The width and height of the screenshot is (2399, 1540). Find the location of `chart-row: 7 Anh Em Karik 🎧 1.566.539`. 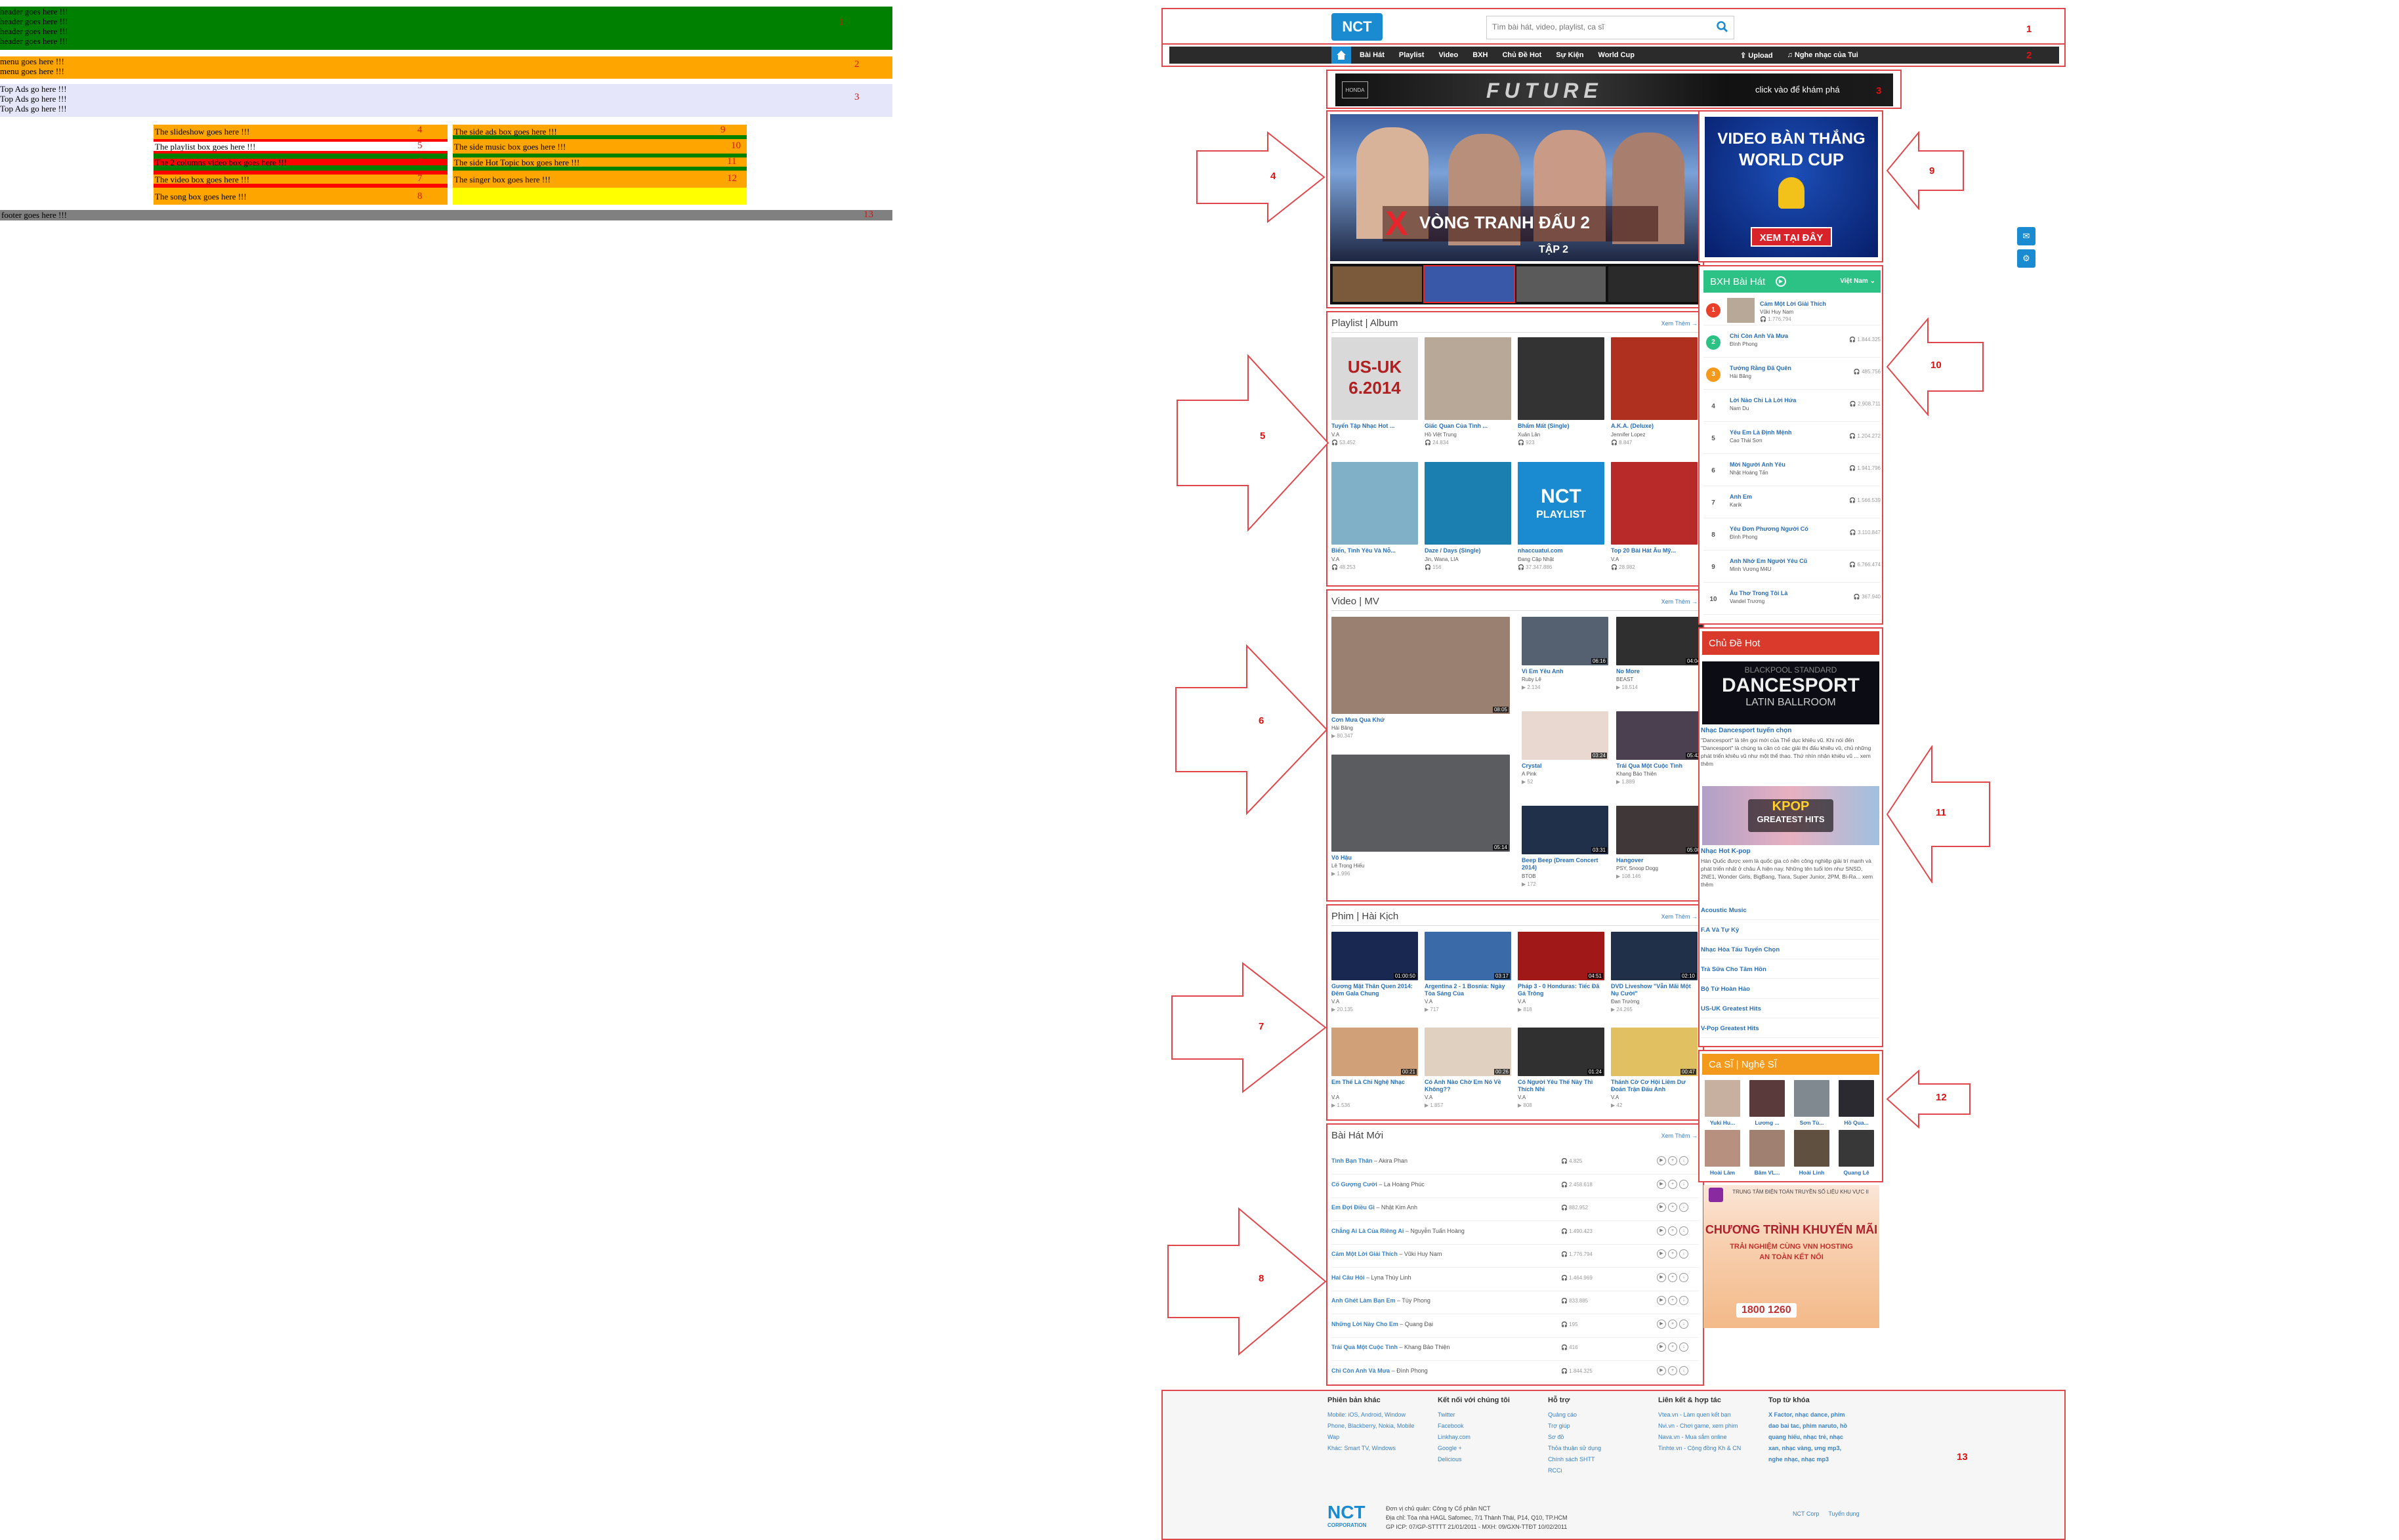

chart-row: 7 Anh Em Karik 🎧 1.566.539 is located at coordinates (1792, 503).